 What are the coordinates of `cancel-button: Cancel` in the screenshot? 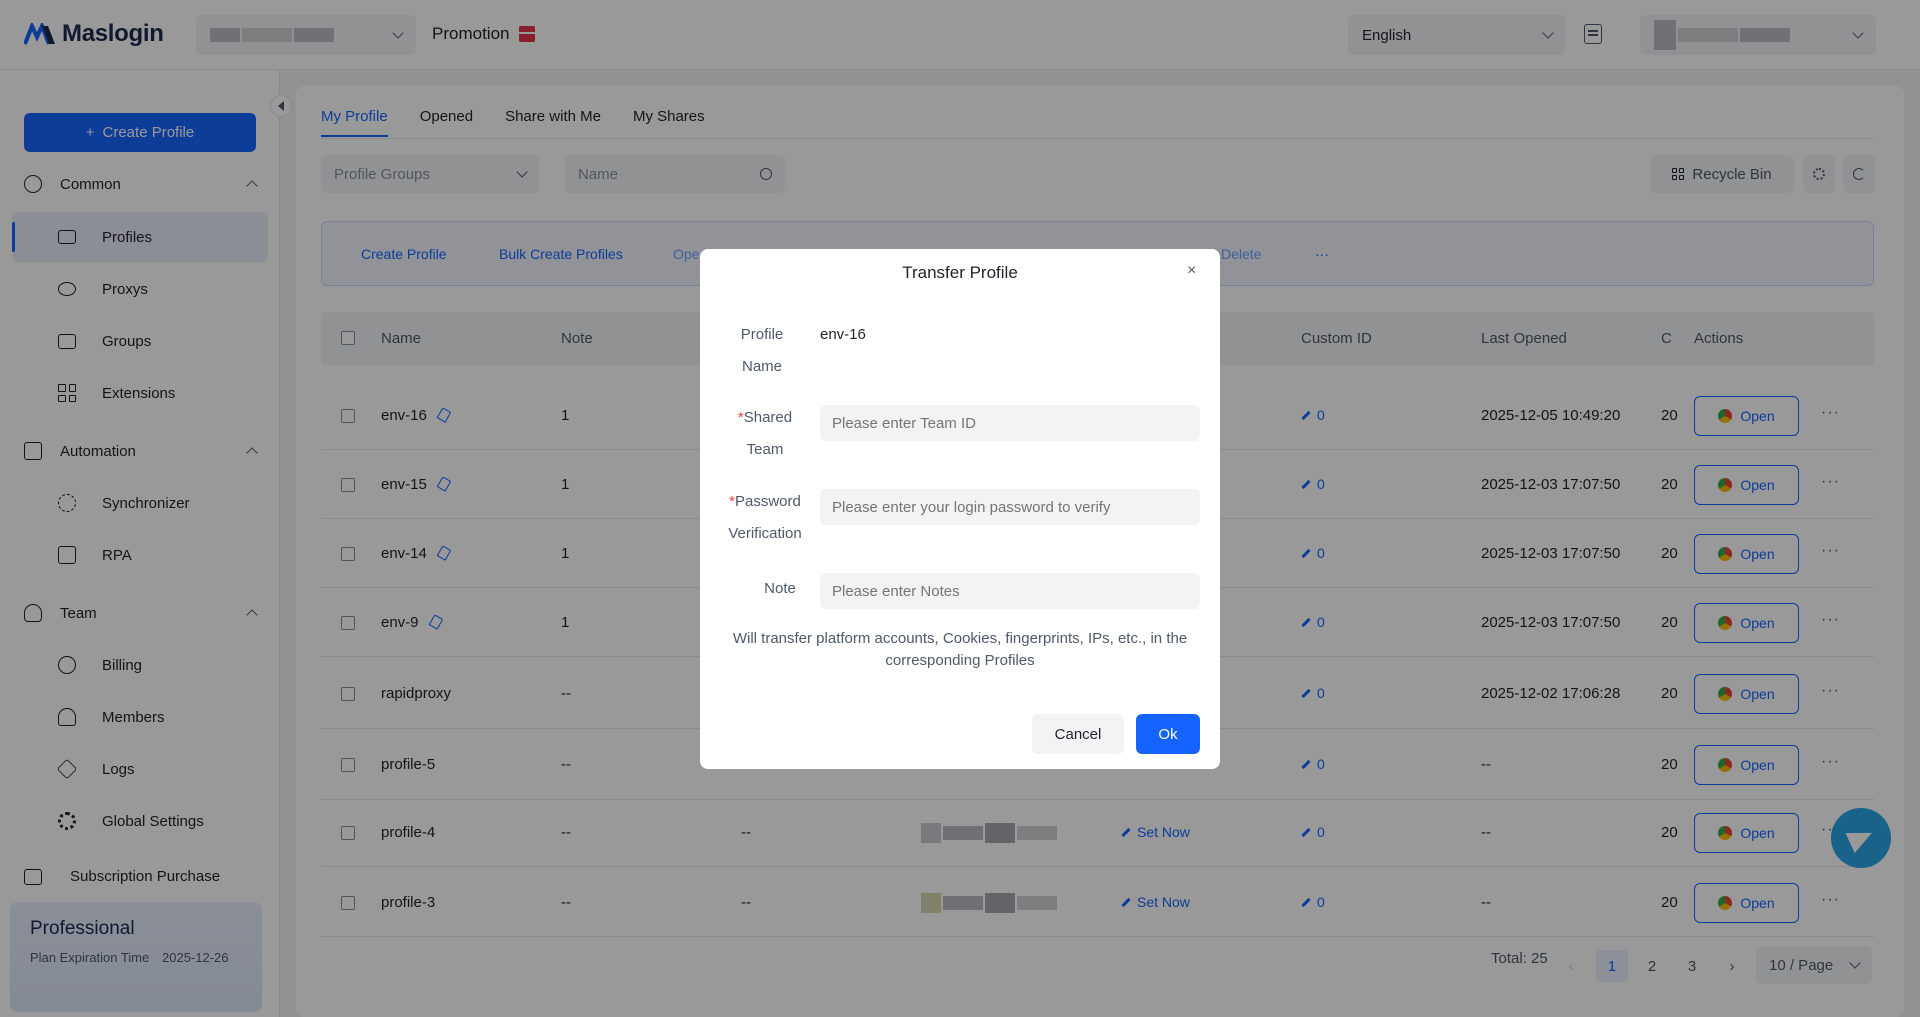 It's located at (1078, 734).